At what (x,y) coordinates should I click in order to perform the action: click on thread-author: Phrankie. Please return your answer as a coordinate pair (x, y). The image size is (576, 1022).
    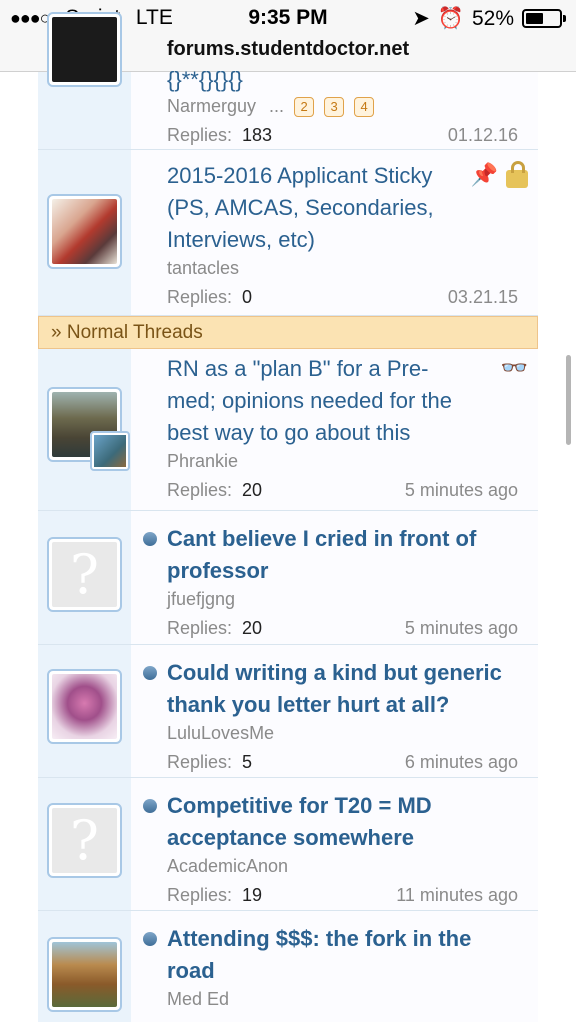
    Looking at the image, I should click on (347, 461).